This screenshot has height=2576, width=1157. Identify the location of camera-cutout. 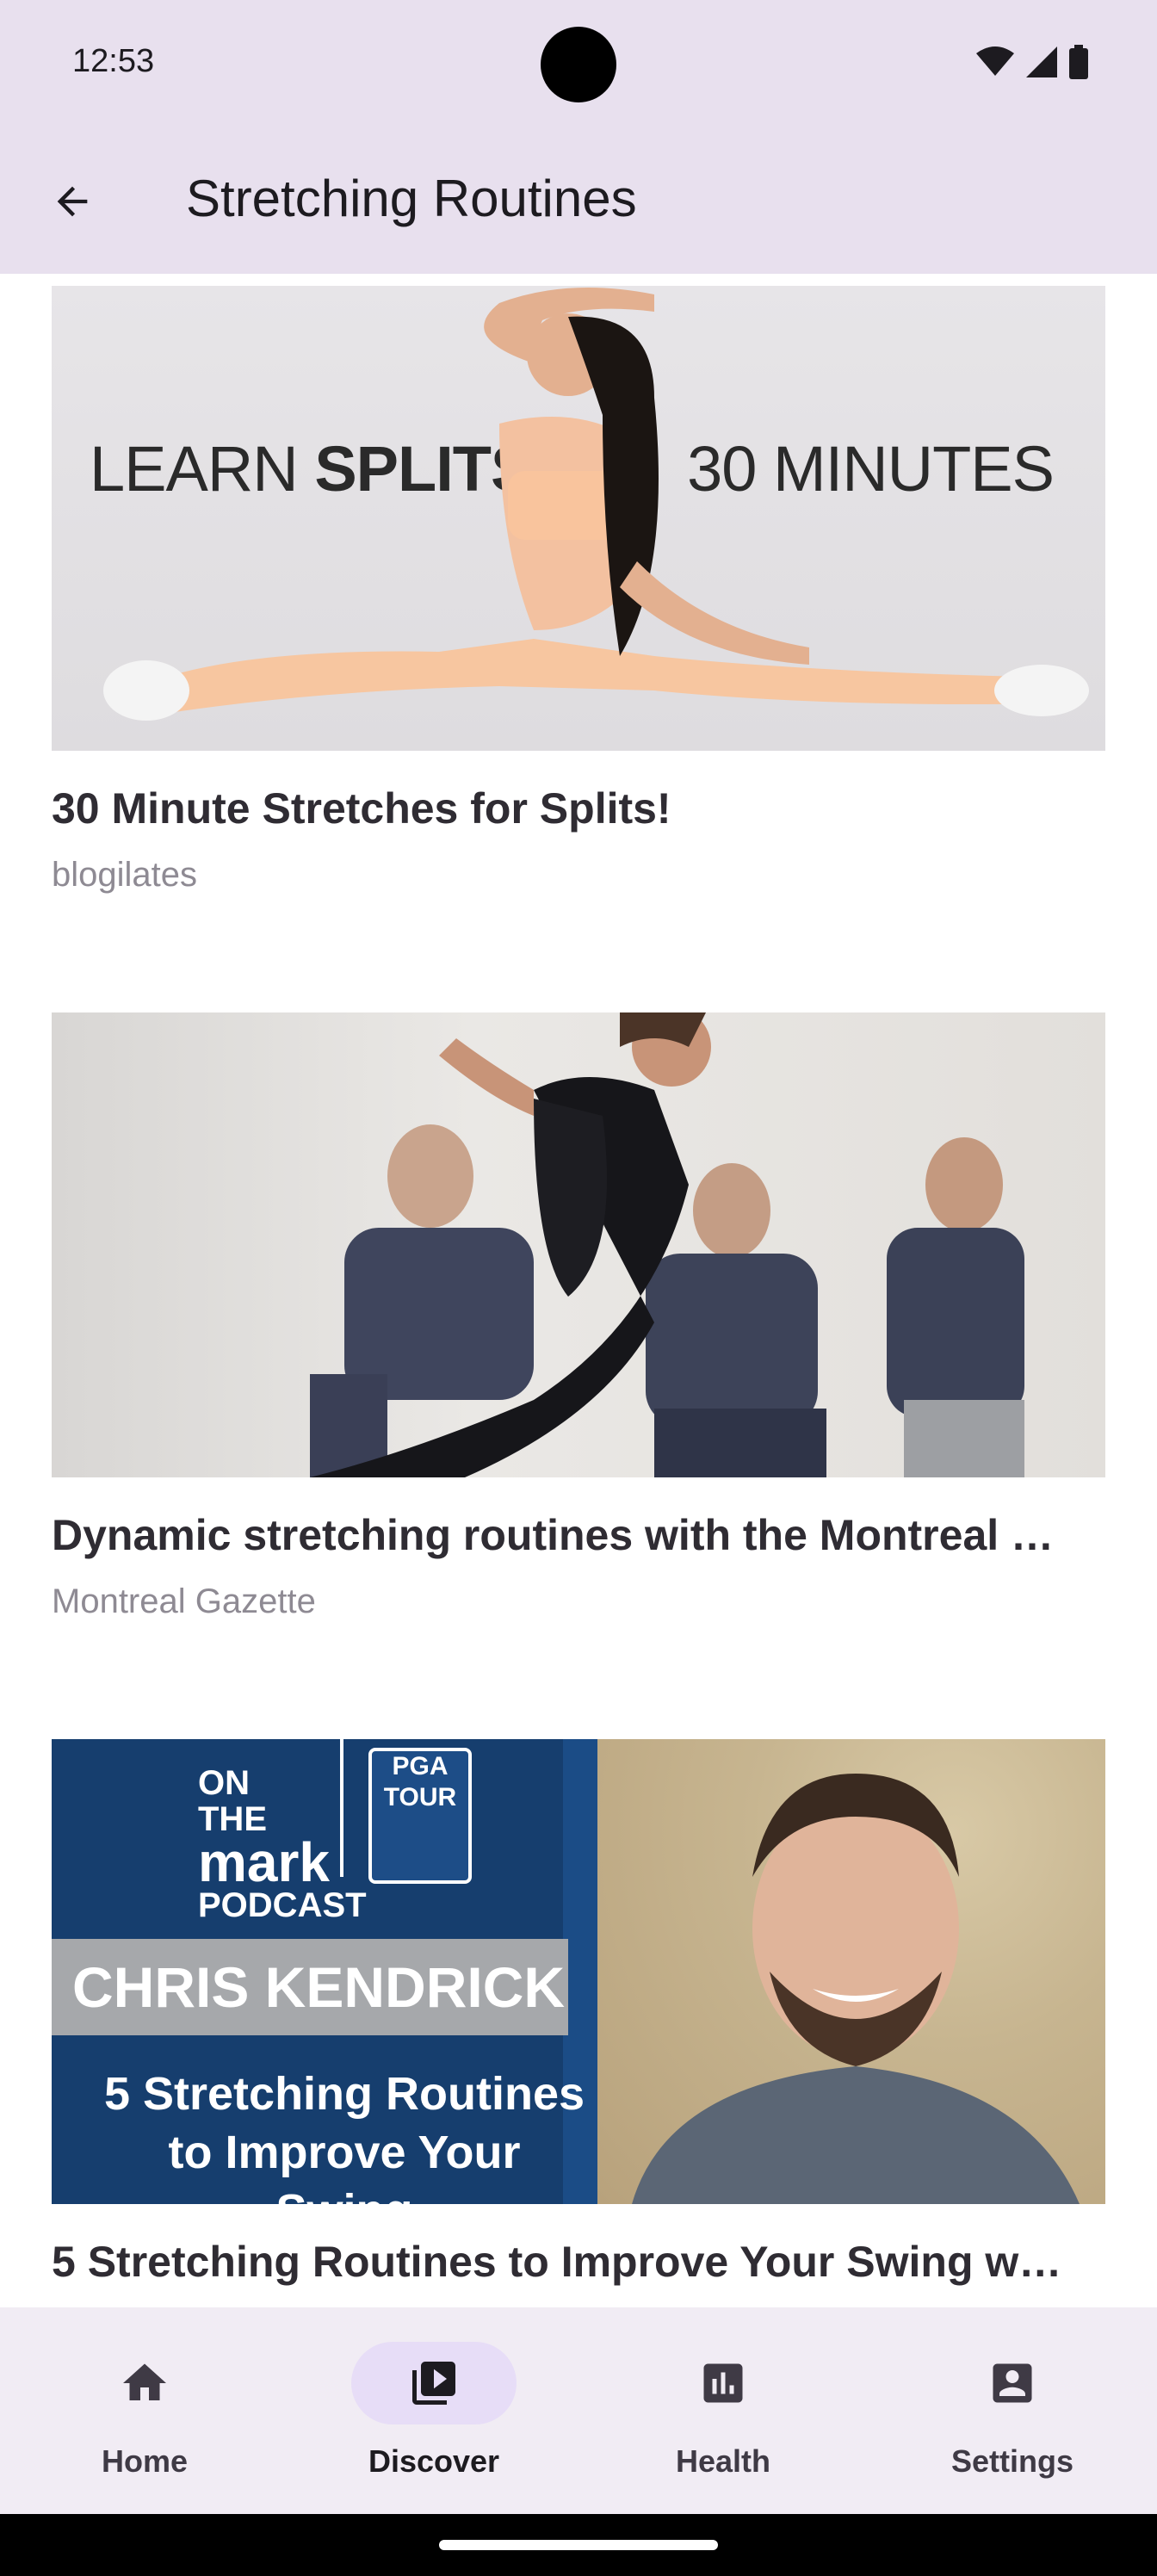
(579, 64).